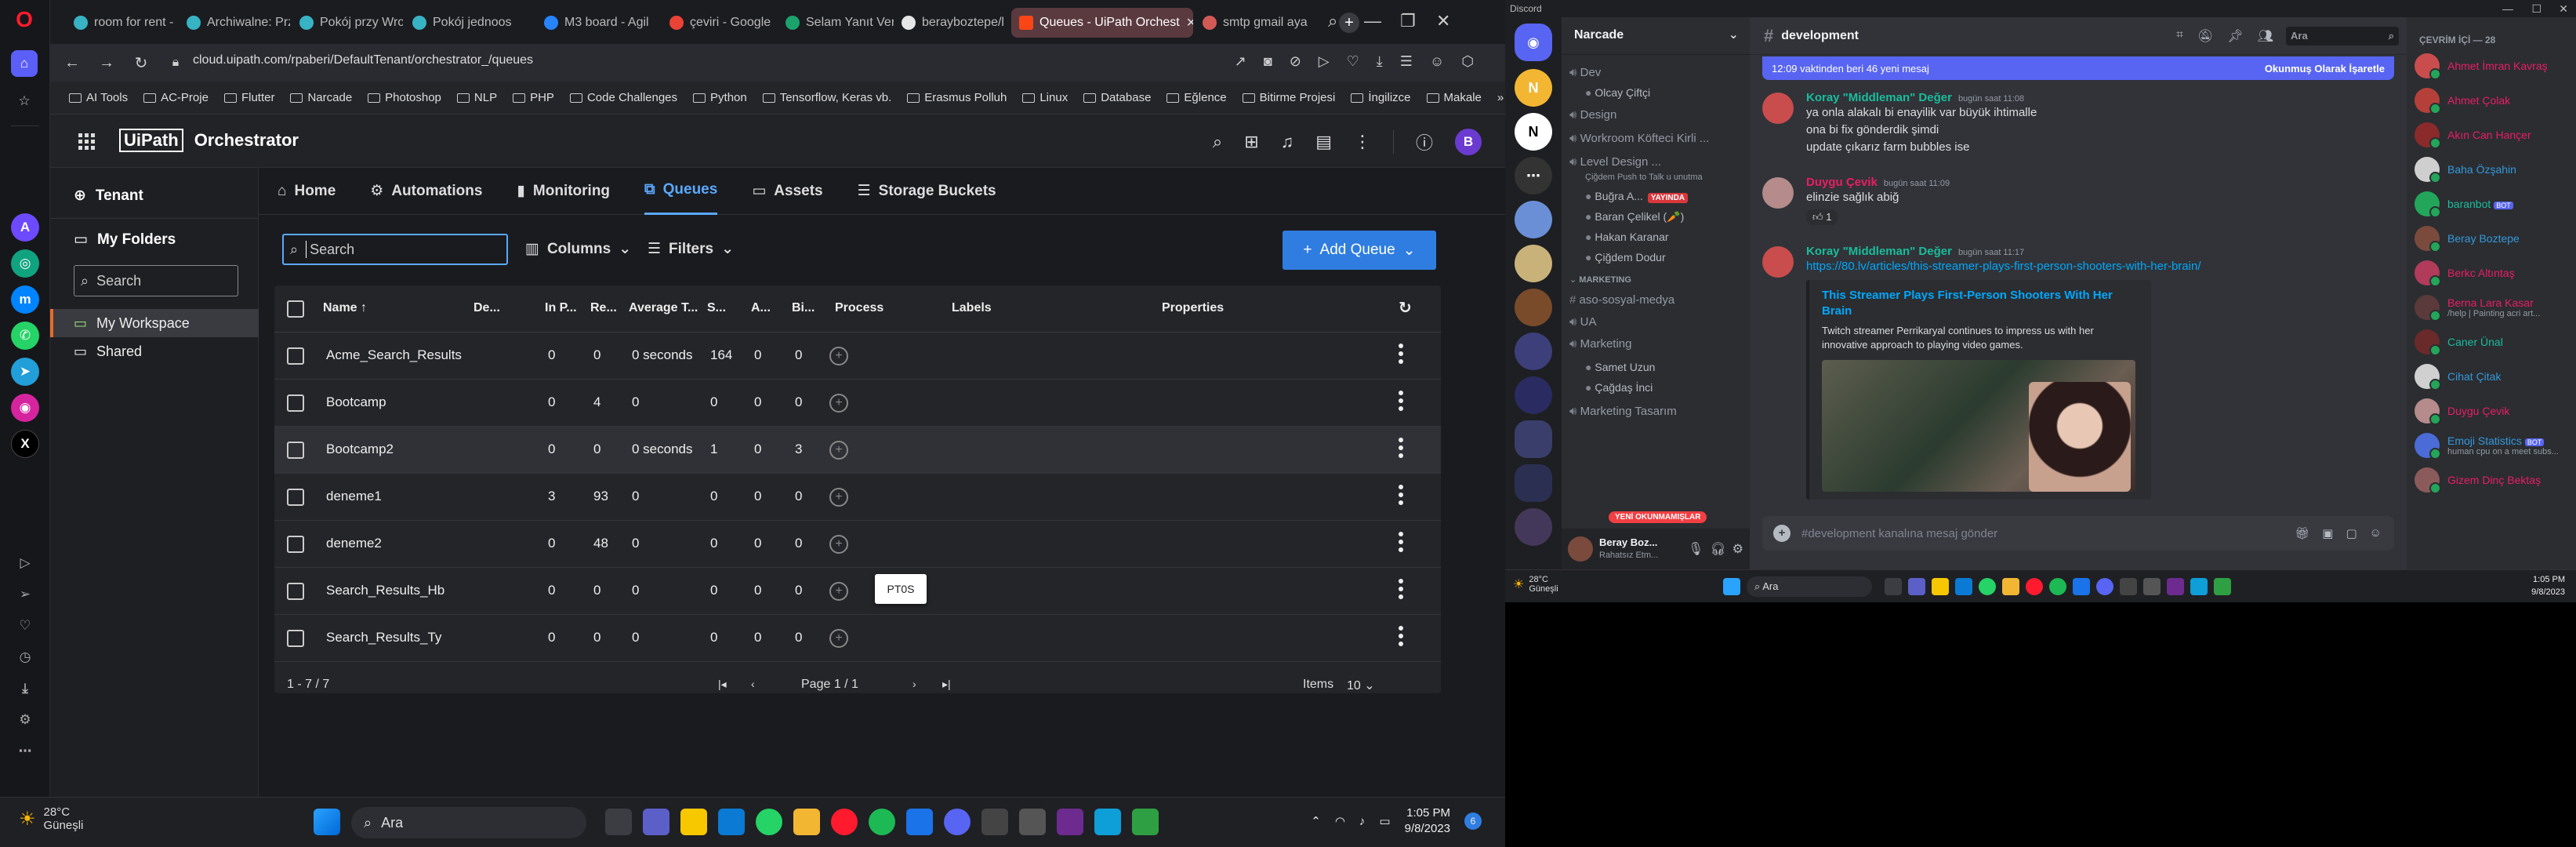  I want to click on member-item: Berkc Altıntaş, so click(2465, 273).